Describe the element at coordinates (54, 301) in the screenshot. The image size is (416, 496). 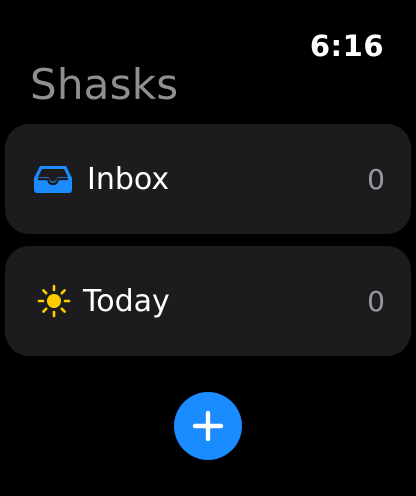
I see `sun-icon` at that location.